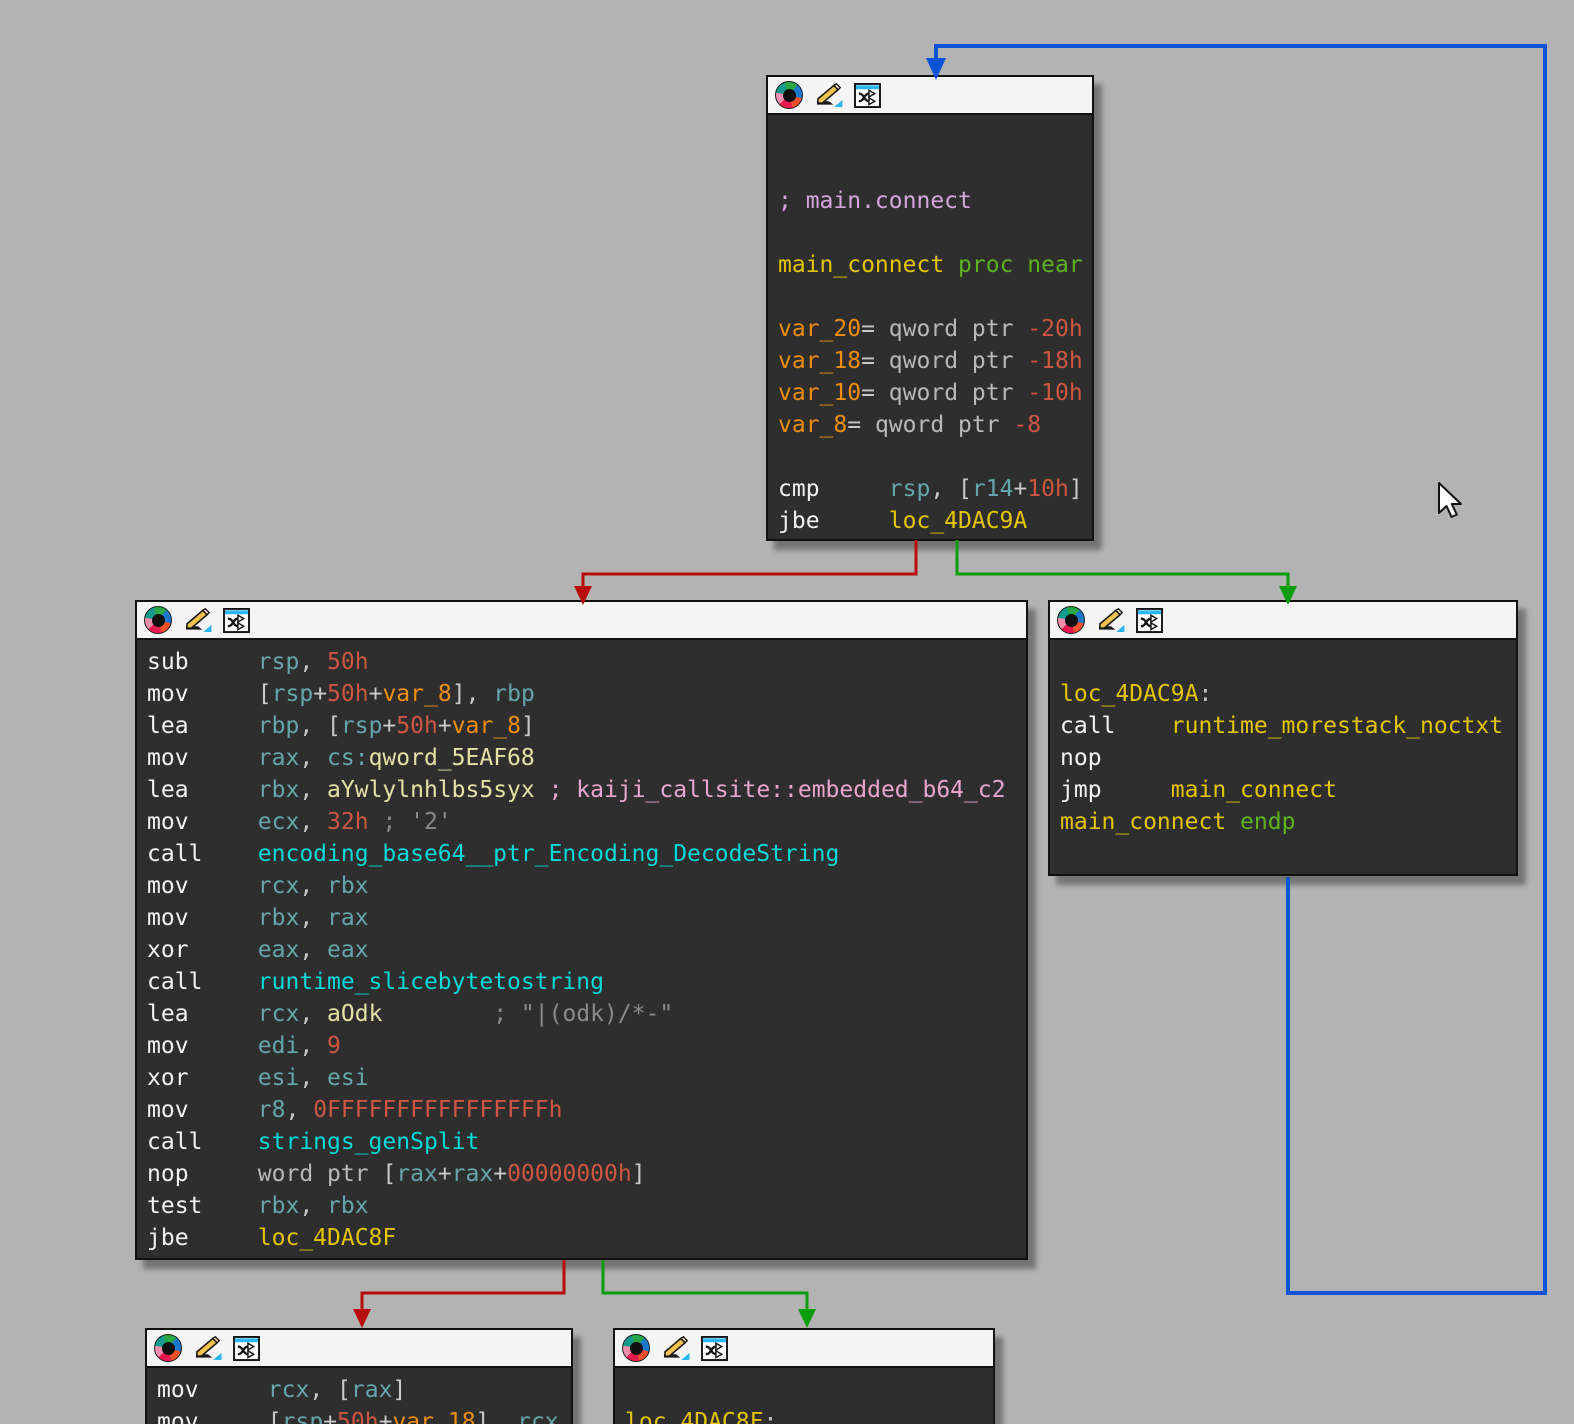  I want to click on basic-block-loc-4DAC8F: loc_4DAC8F:, so click(804, 1376).